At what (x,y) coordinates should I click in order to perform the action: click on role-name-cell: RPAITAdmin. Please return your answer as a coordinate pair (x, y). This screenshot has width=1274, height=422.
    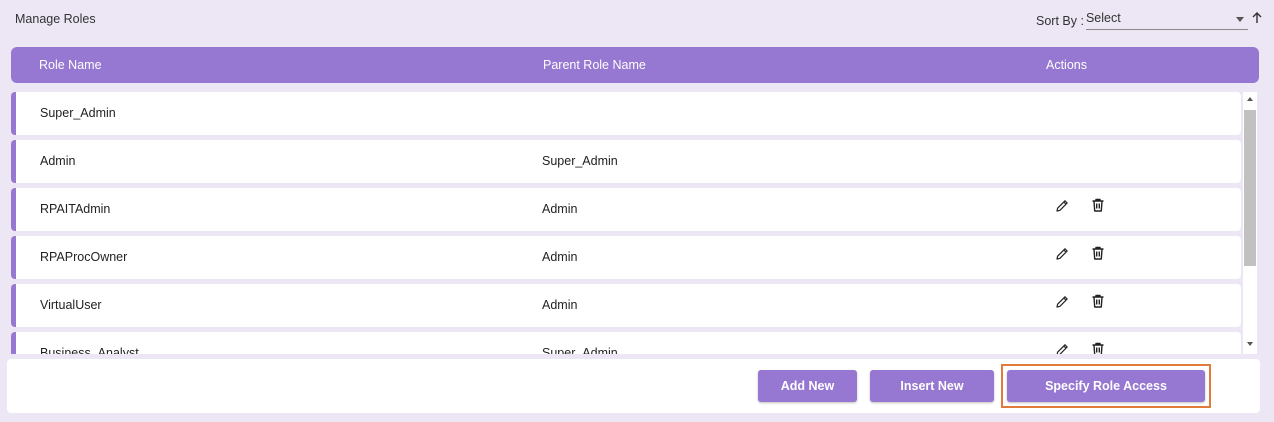
    Looking at the image, I should click on (75, 209).